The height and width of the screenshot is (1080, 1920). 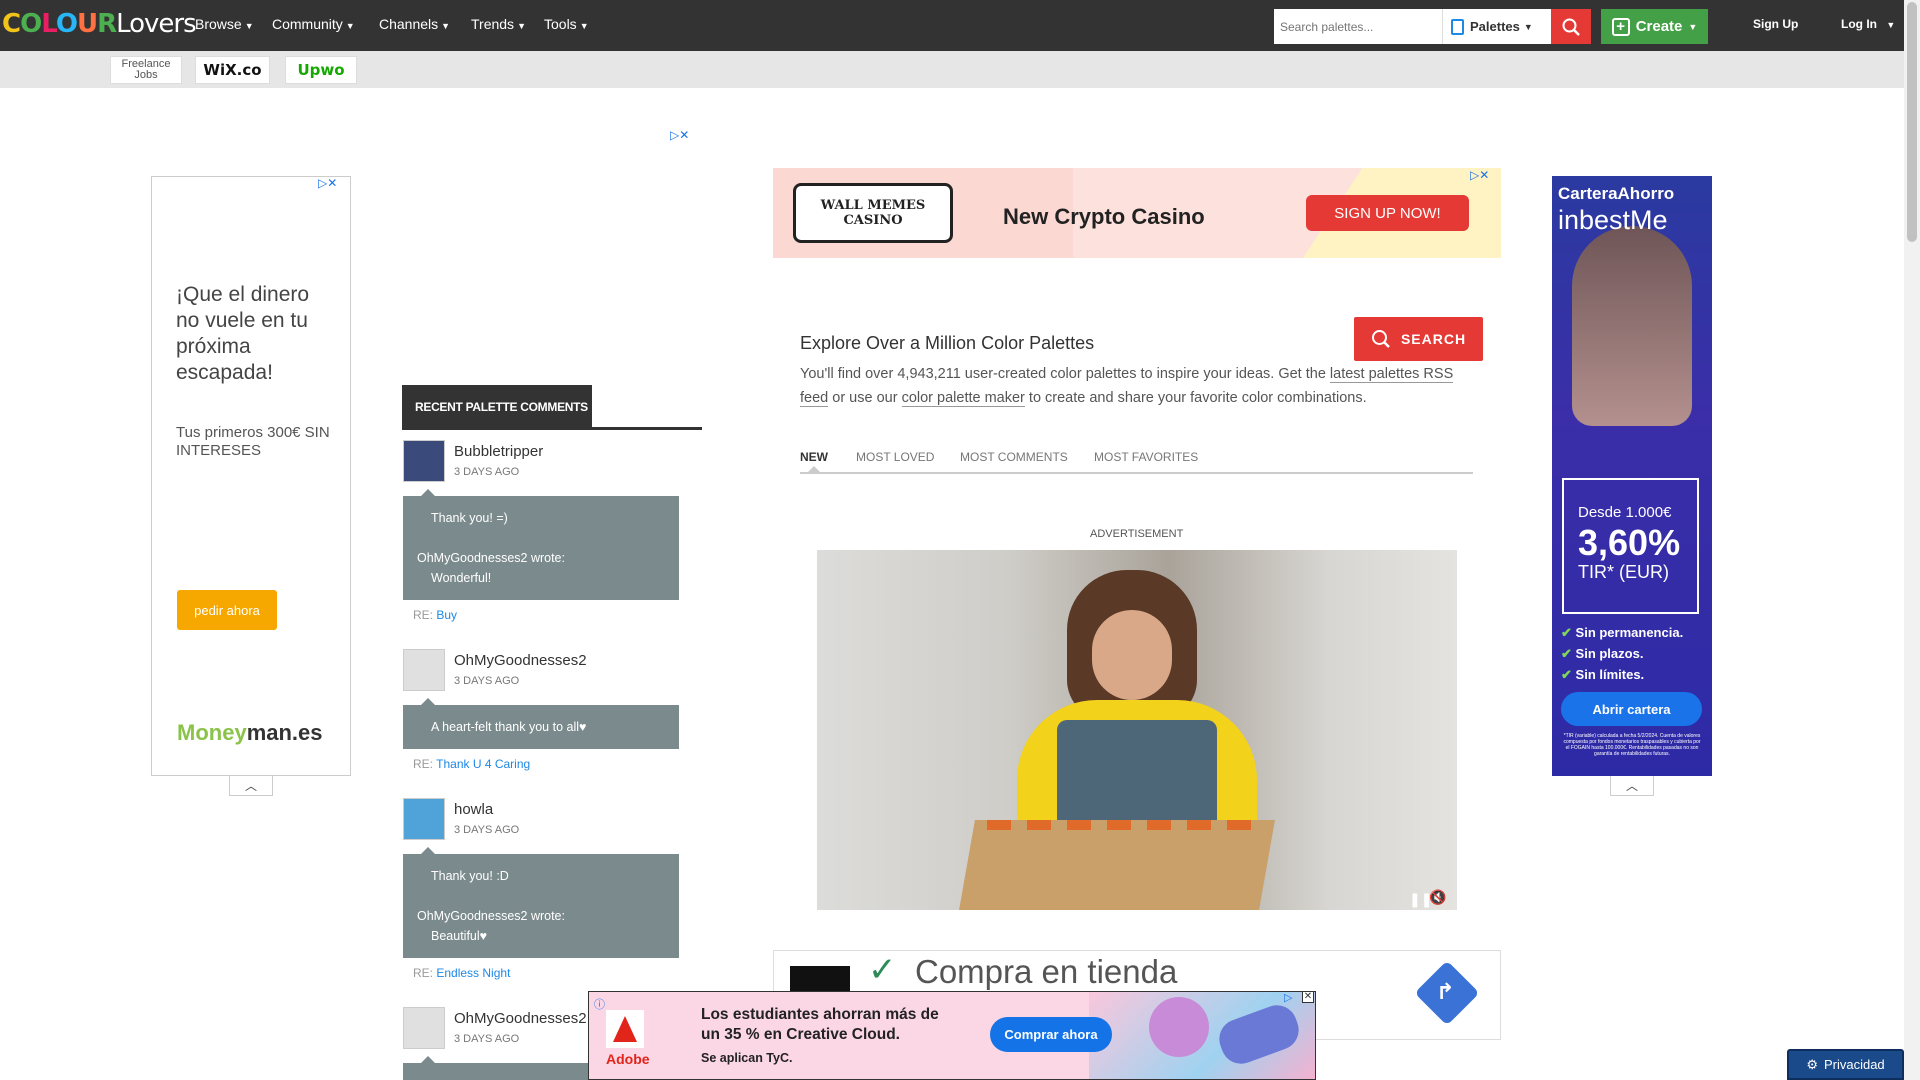 I want to click on left-ad-brand-a: Money, so click(x=212, y=732).